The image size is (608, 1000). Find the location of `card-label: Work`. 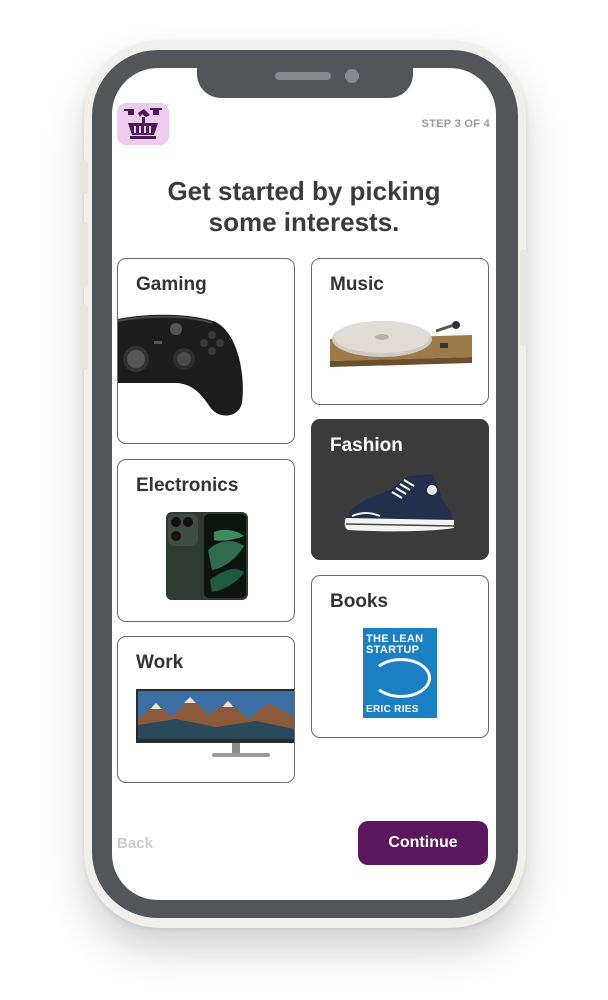

card-label: Work is located at coordinates (160, 662).